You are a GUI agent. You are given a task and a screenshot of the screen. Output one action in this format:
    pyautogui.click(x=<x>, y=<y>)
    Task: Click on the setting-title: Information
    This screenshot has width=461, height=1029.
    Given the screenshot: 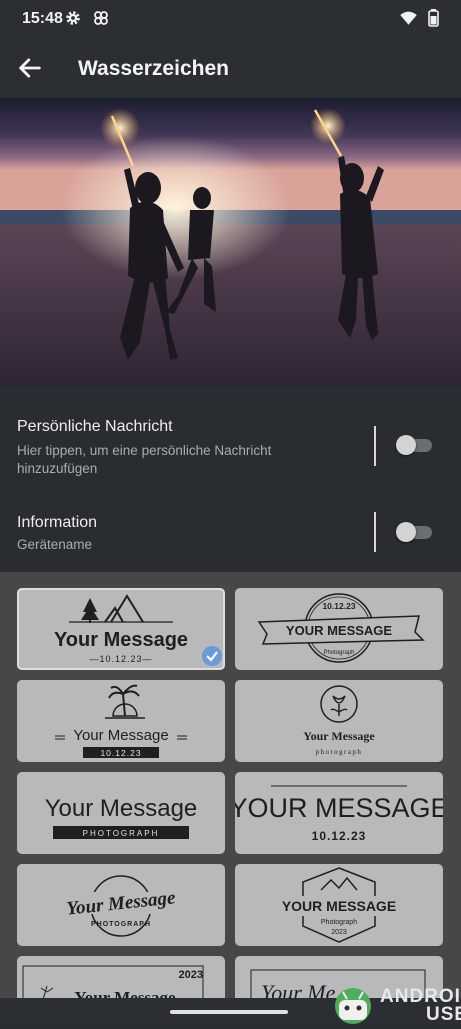 What is the action you would take?
    pyautogui.click(x=57, y=522)
    